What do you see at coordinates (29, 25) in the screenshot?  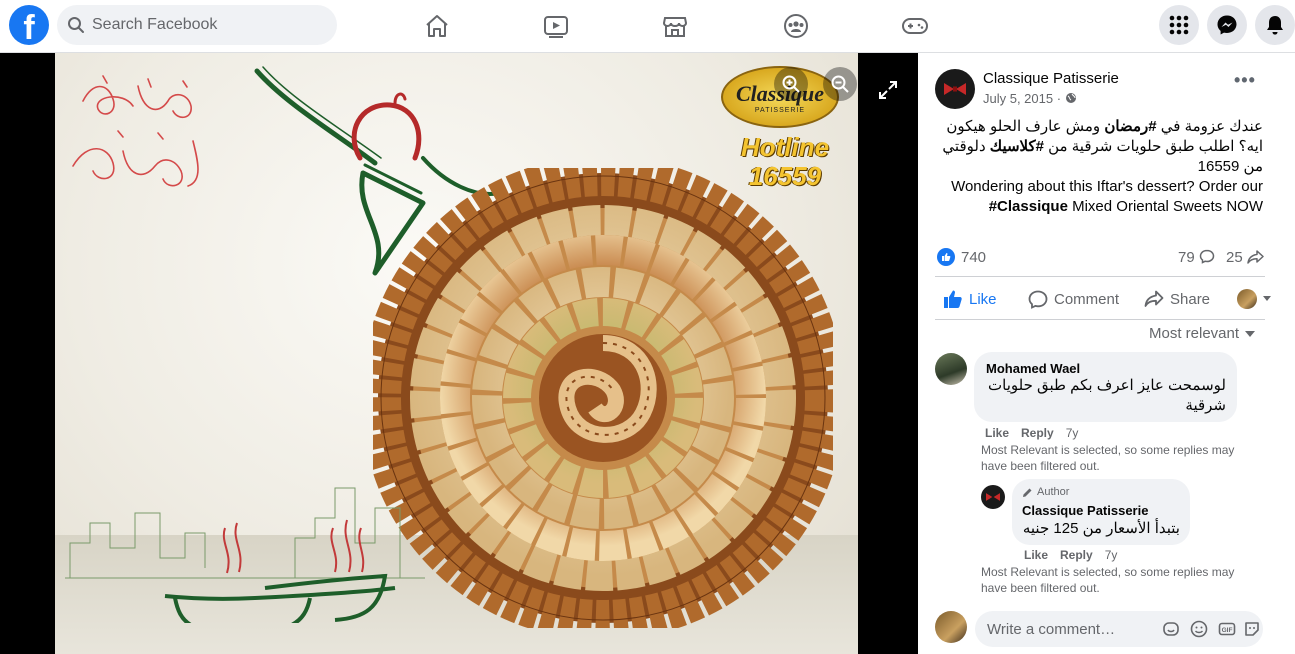 I see `facebook-logo: f` at bounding box center [29, 25].